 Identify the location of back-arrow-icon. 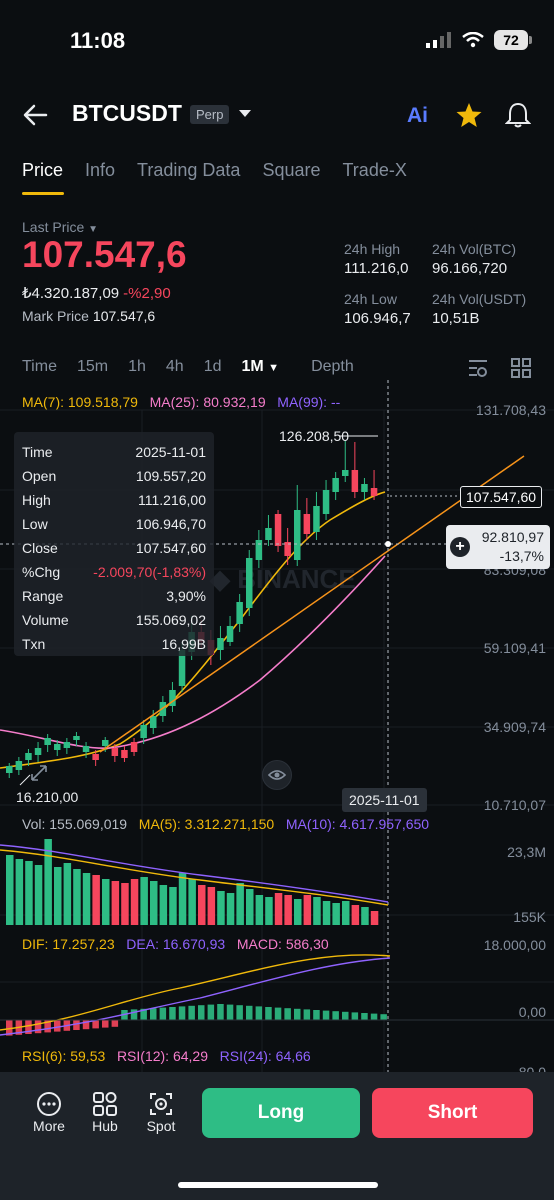
(35, 115).